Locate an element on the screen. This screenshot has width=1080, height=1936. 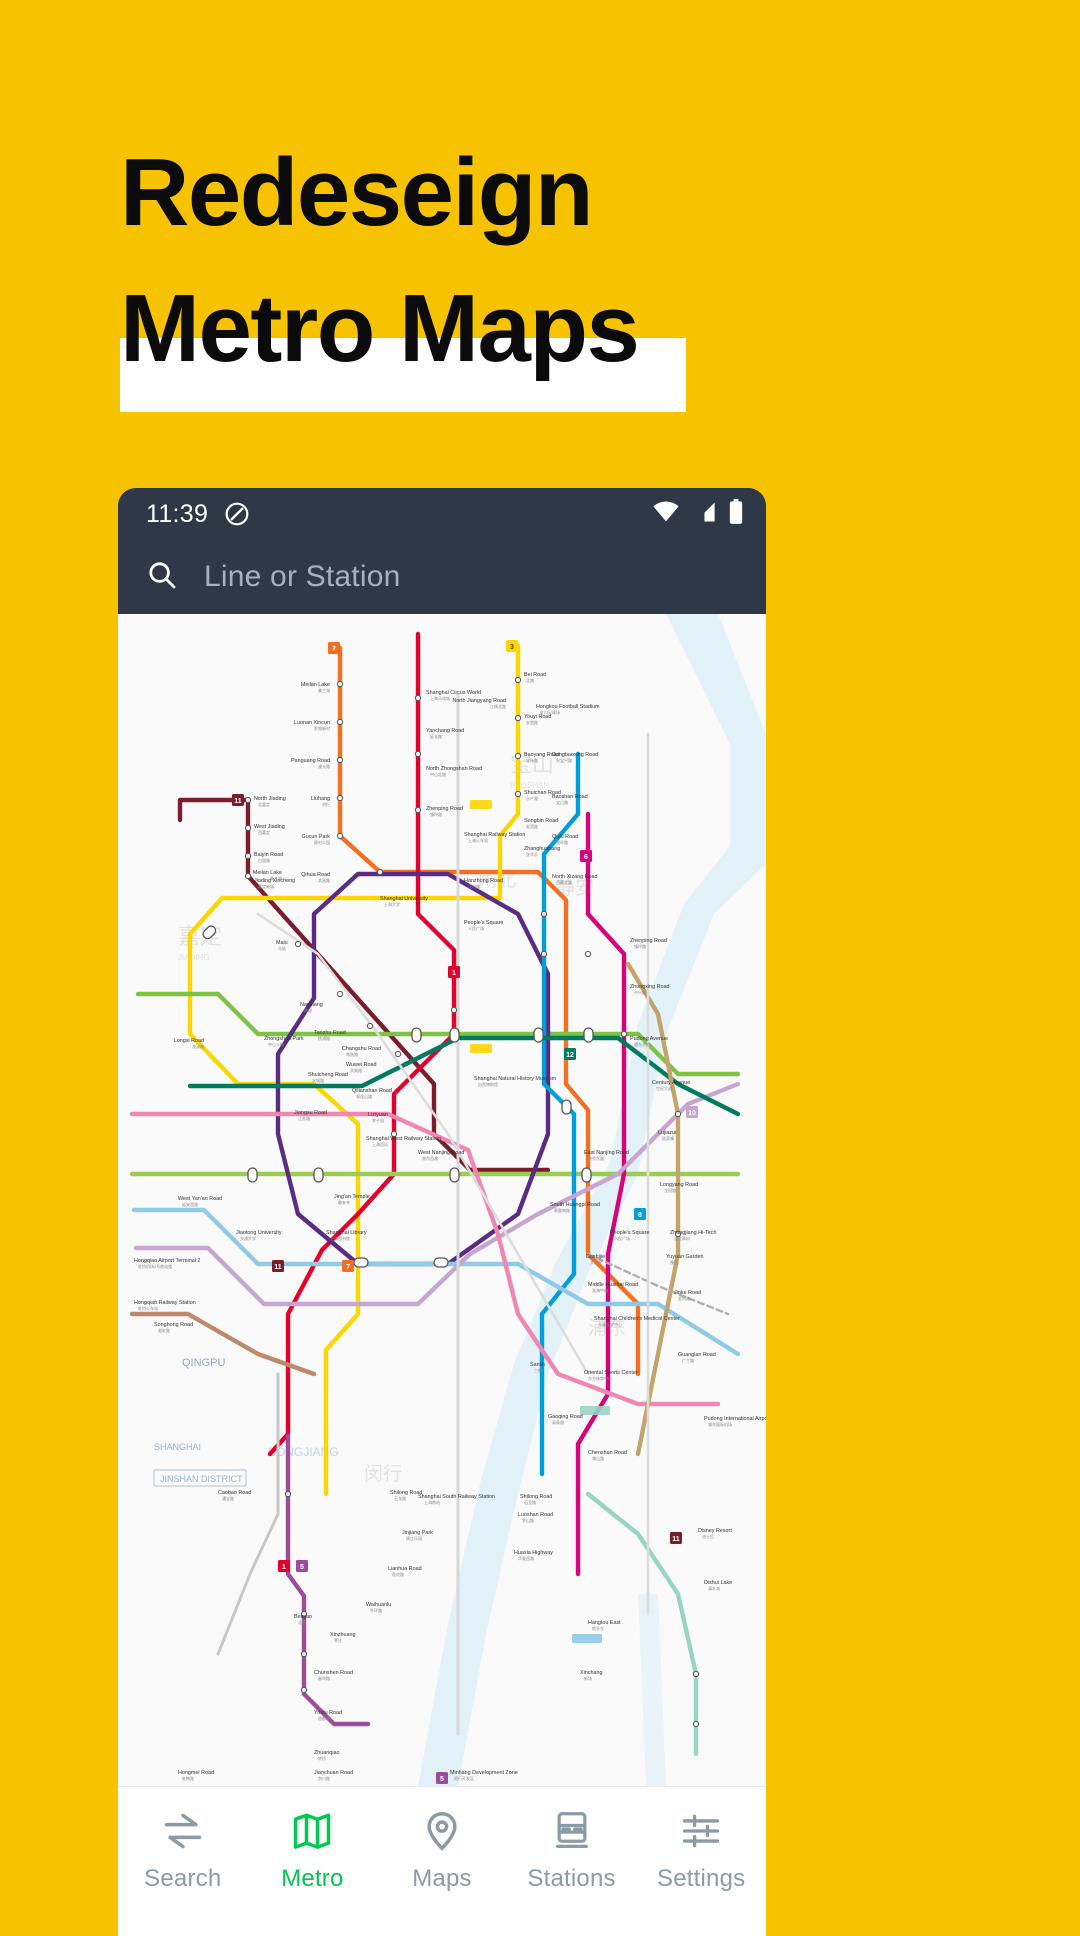
svg-text: 虹桥机场2号航站楼 is located at coordinates (155, 1266).